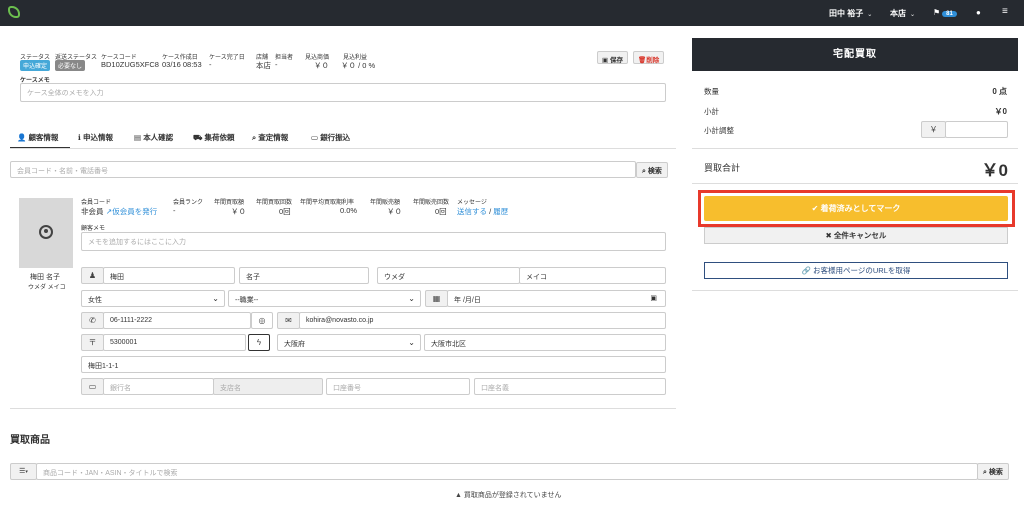 The image size is (1024, 509). What do you see at coordinates (508, 495) in the screenshot?
I see `products-empty-message: ▲ 買取商品が登録されていません` at bounding box center [508, 495].